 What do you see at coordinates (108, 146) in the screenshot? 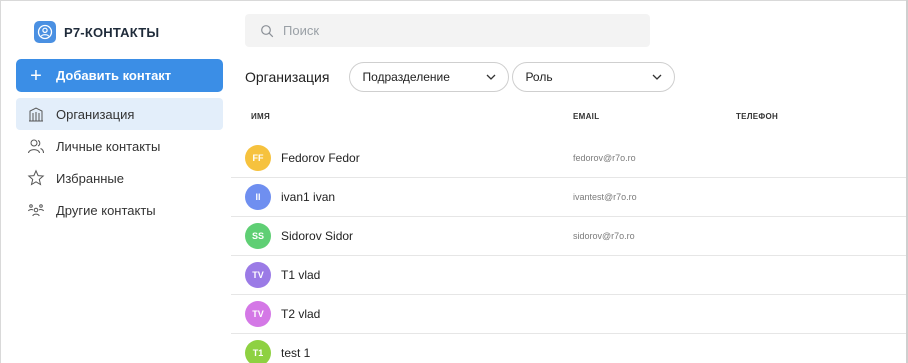
I see `sidebar-item-label: Личные контакты` at bounding box center [108, 146].